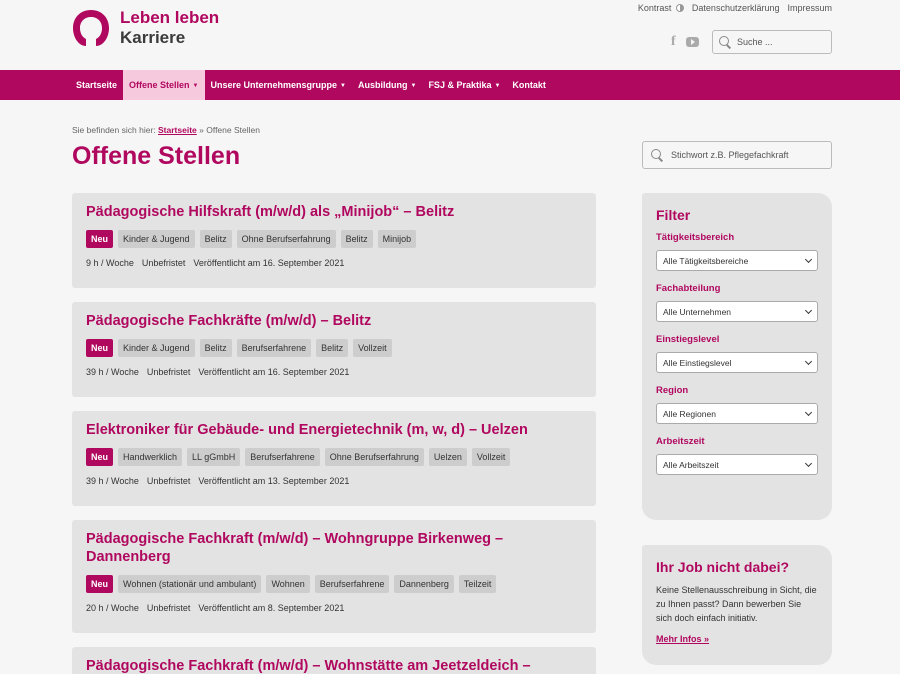 This screenshot has height=674, width=900. I want to click on job-published: Veröffentlicht am 8. September 2021, so click(271, 608).